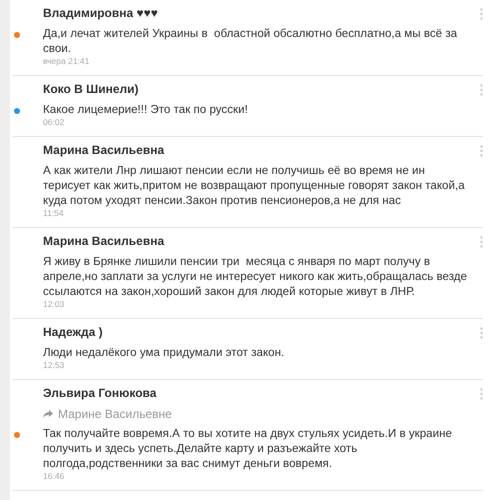  What do you see at coordinates (146, 109) in the screenshot?
I see `comment-text: Какое лицемерие!!! Это так по русски!` at bounding box center [146, 109].